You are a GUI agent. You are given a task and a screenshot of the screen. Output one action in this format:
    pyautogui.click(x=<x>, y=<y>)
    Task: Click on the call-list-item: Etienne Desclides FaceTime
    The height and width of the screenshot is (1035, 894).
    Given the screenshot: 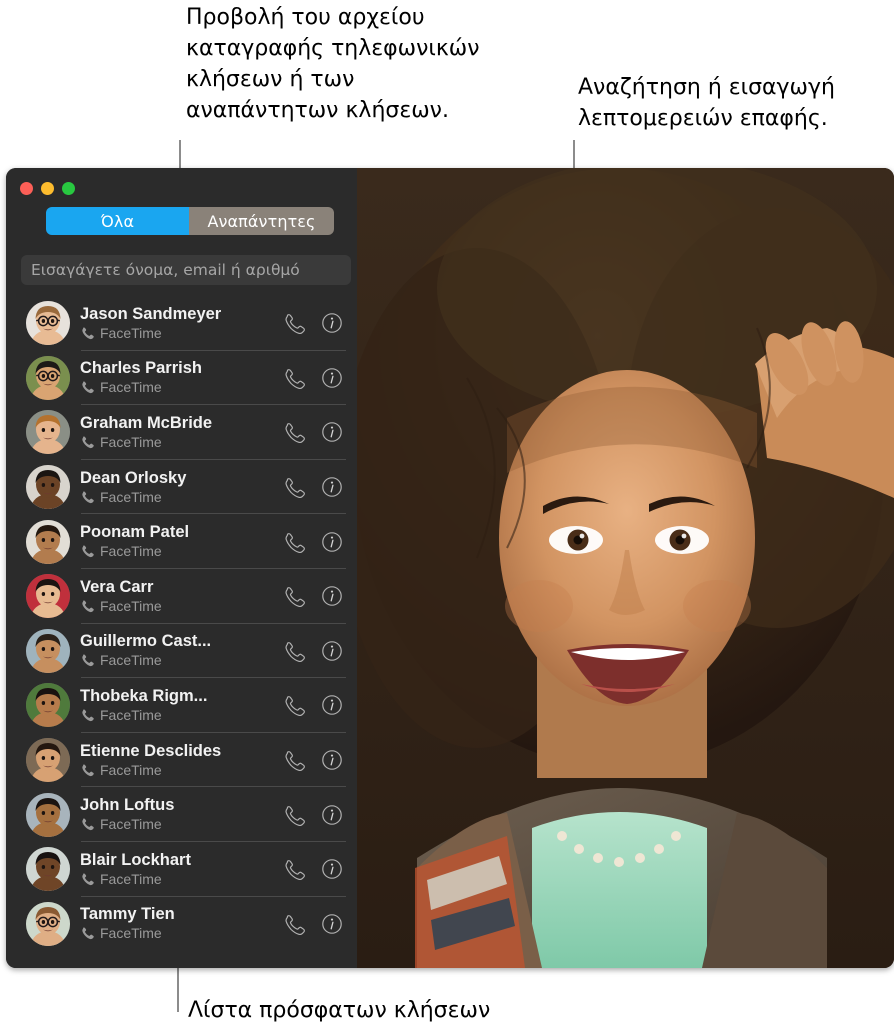 What is the action you would take?
    pyautogui.click(x=181, y=760)
    